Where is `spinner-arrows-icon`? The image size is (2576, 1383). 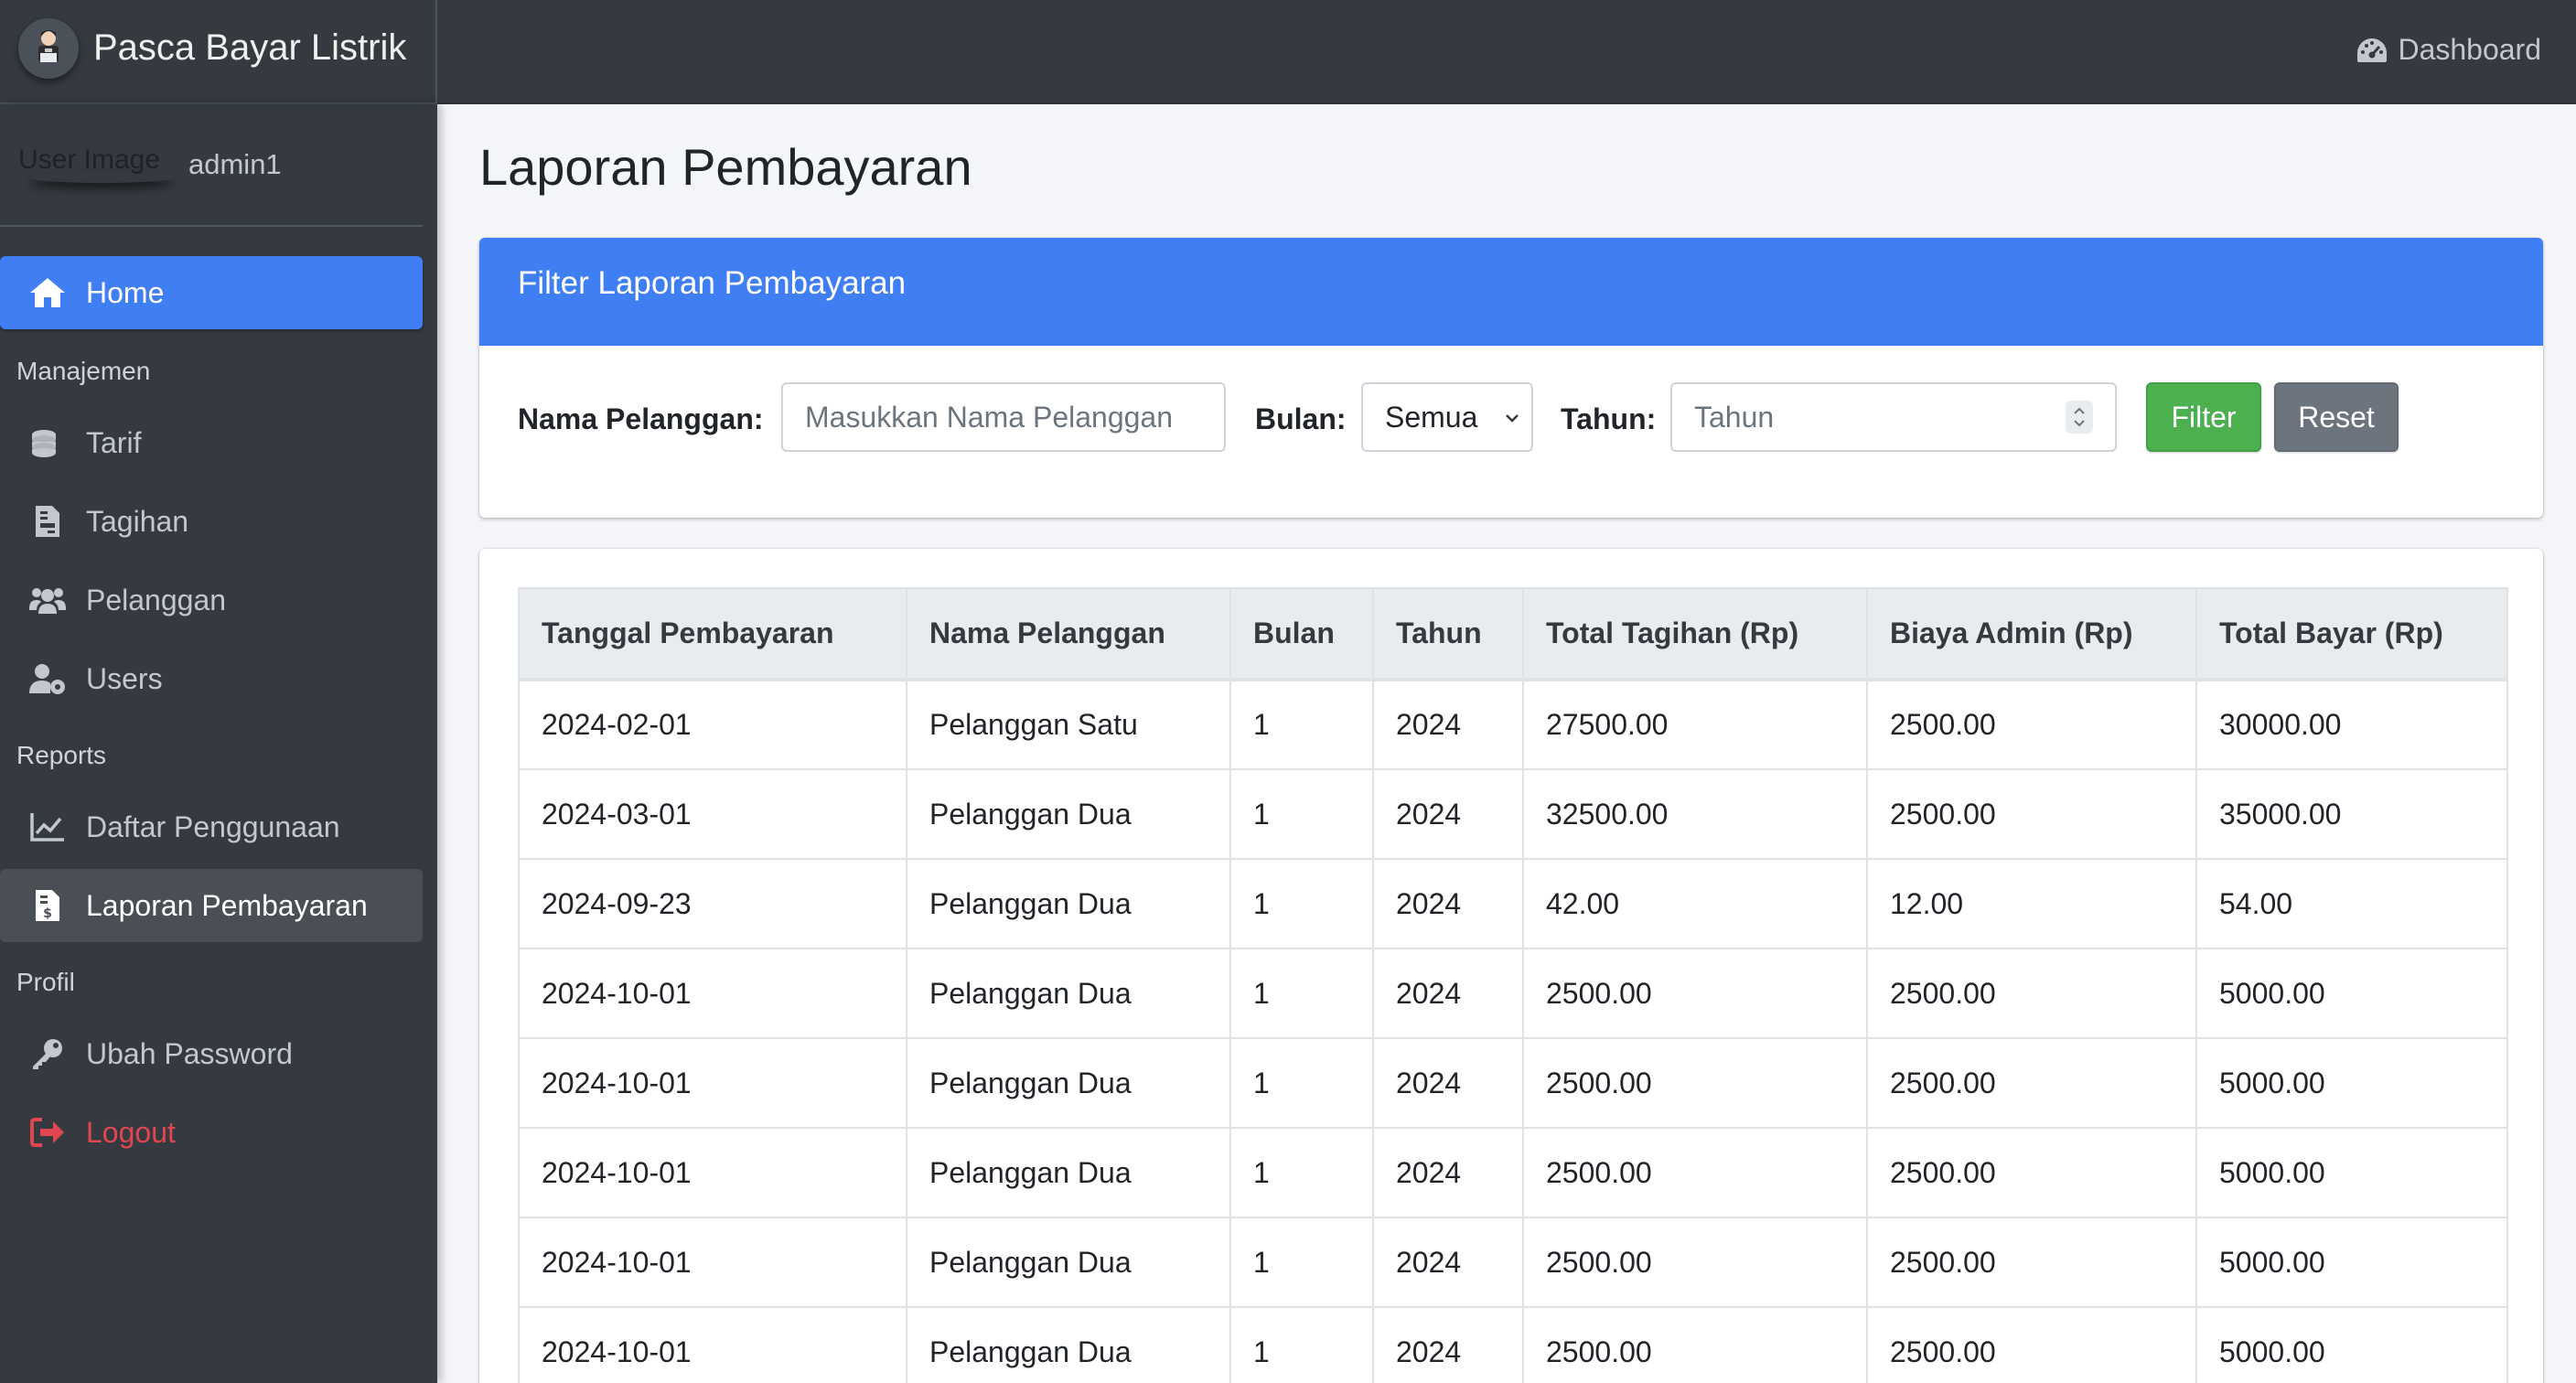 spinner-arrows-icon is located at coordinates (2079, 417).